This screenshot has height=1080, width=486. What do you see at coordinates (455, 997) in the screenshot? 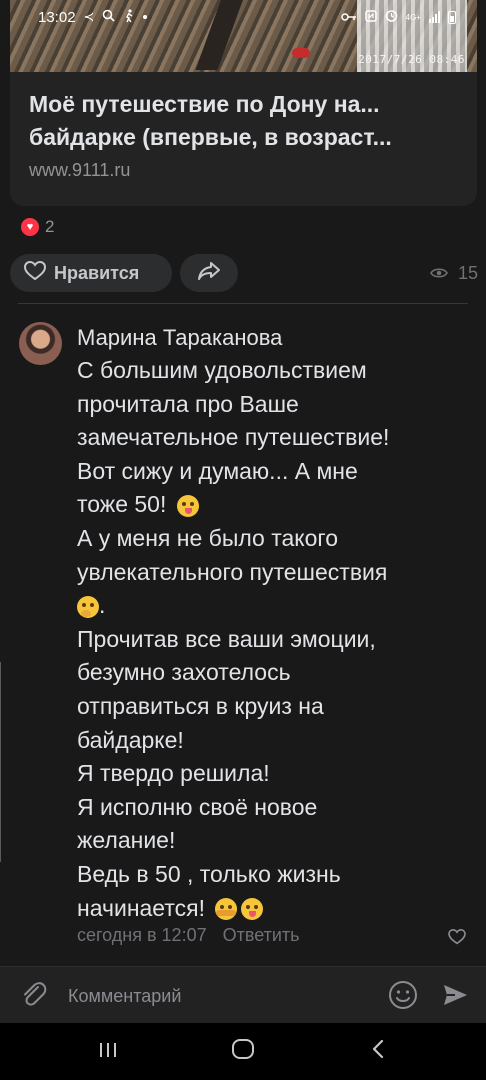
I see `send-icon` at bounding box center [455, 997].